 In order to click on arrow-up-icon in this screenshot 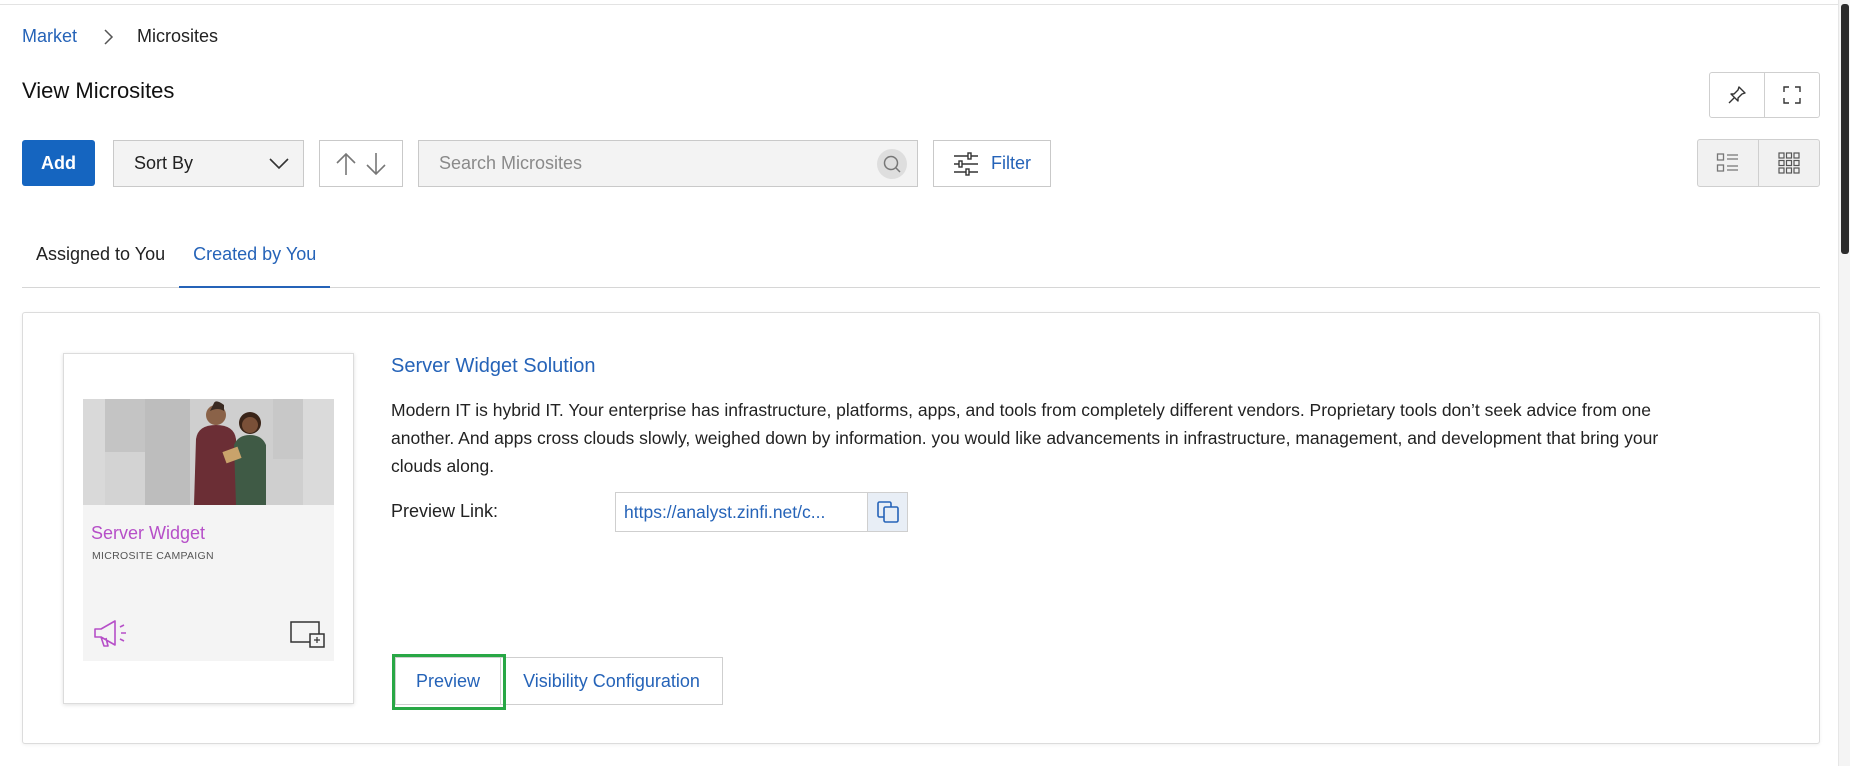, I will do `click(346, 163)`.